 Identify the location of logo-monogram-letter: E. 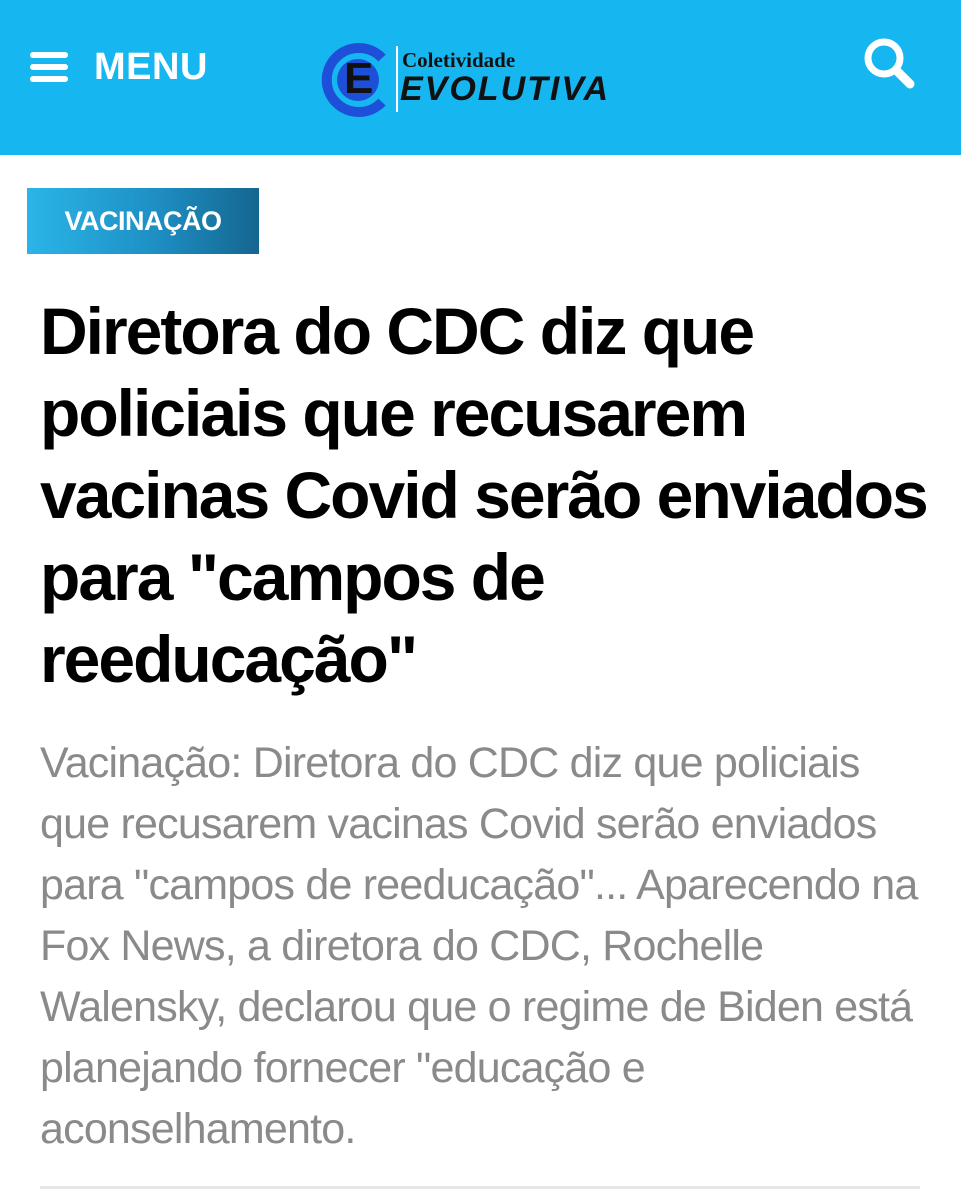
(359, 78).